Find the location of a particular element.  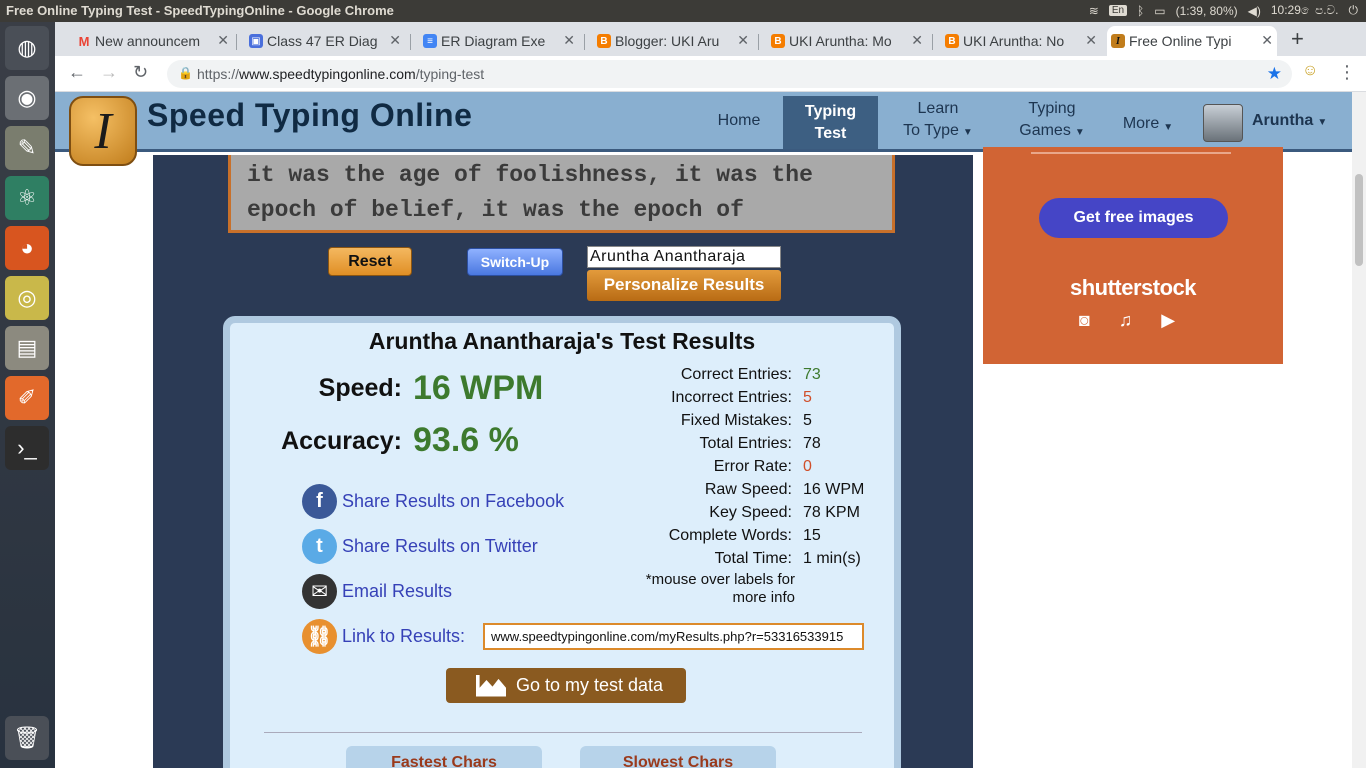

share-twitter-link: Share Results on Twitter is located at coordinates (440, 546).